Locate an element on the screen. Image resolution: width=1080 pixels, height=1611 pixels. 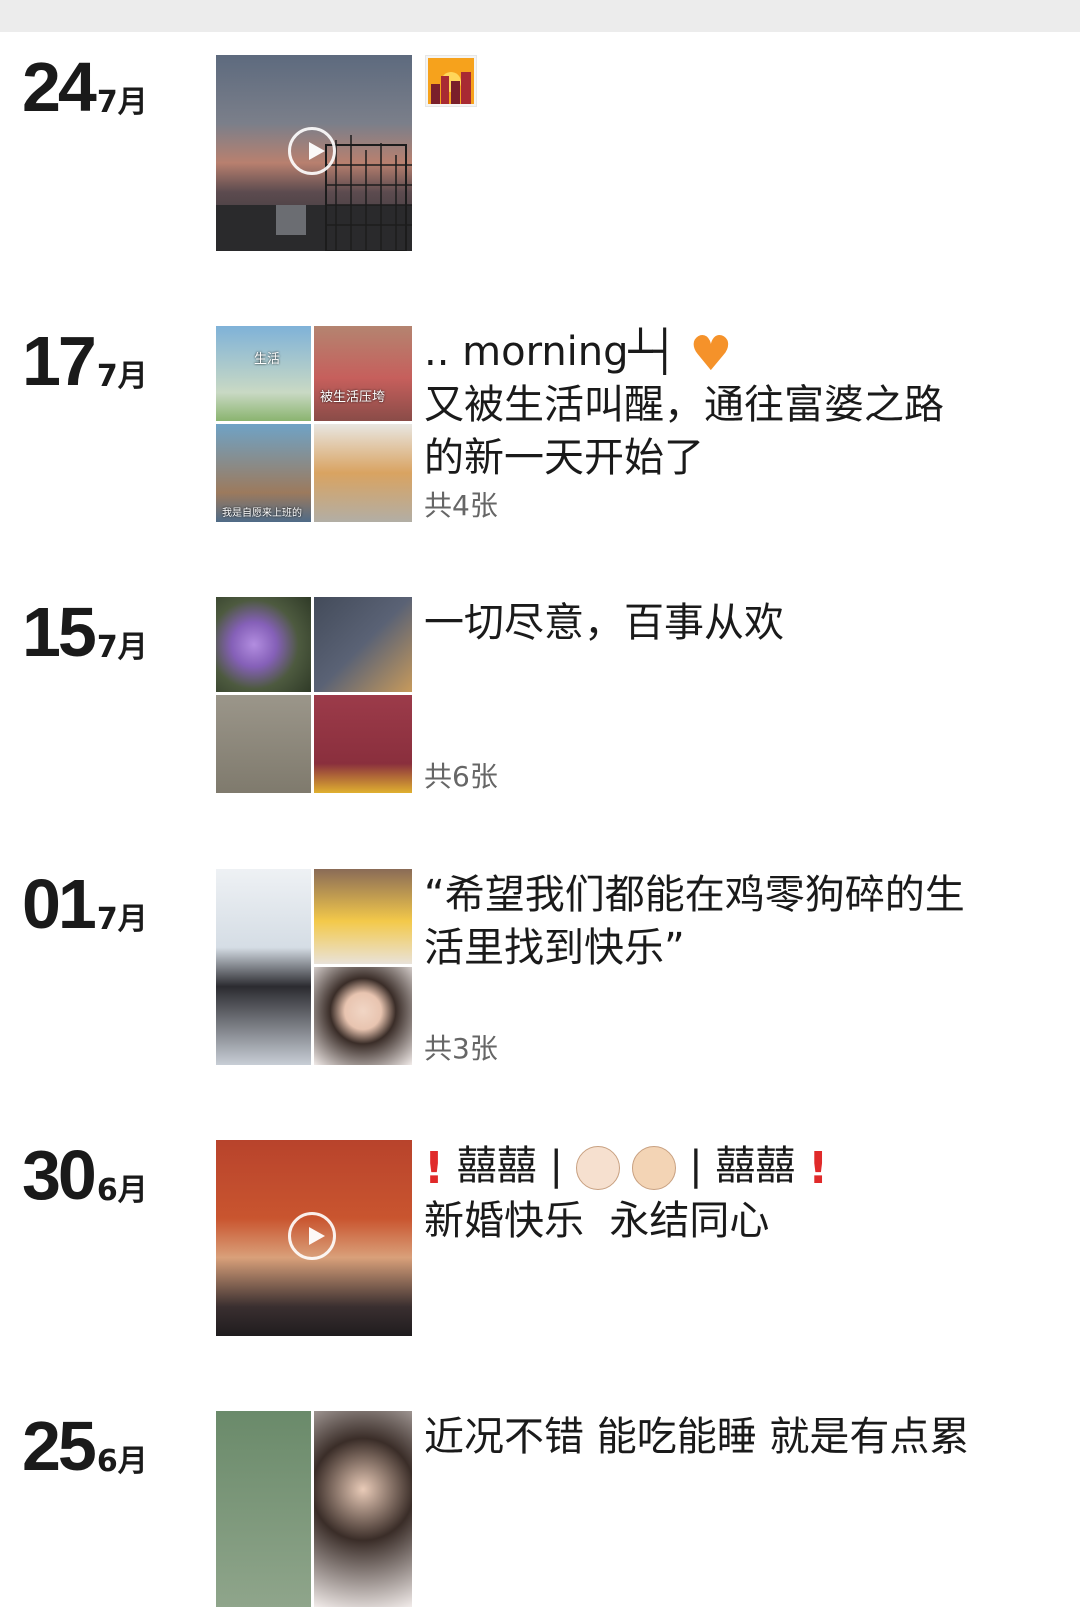
orange-heart-icon: ♥ is located at coordinates (711, 354).